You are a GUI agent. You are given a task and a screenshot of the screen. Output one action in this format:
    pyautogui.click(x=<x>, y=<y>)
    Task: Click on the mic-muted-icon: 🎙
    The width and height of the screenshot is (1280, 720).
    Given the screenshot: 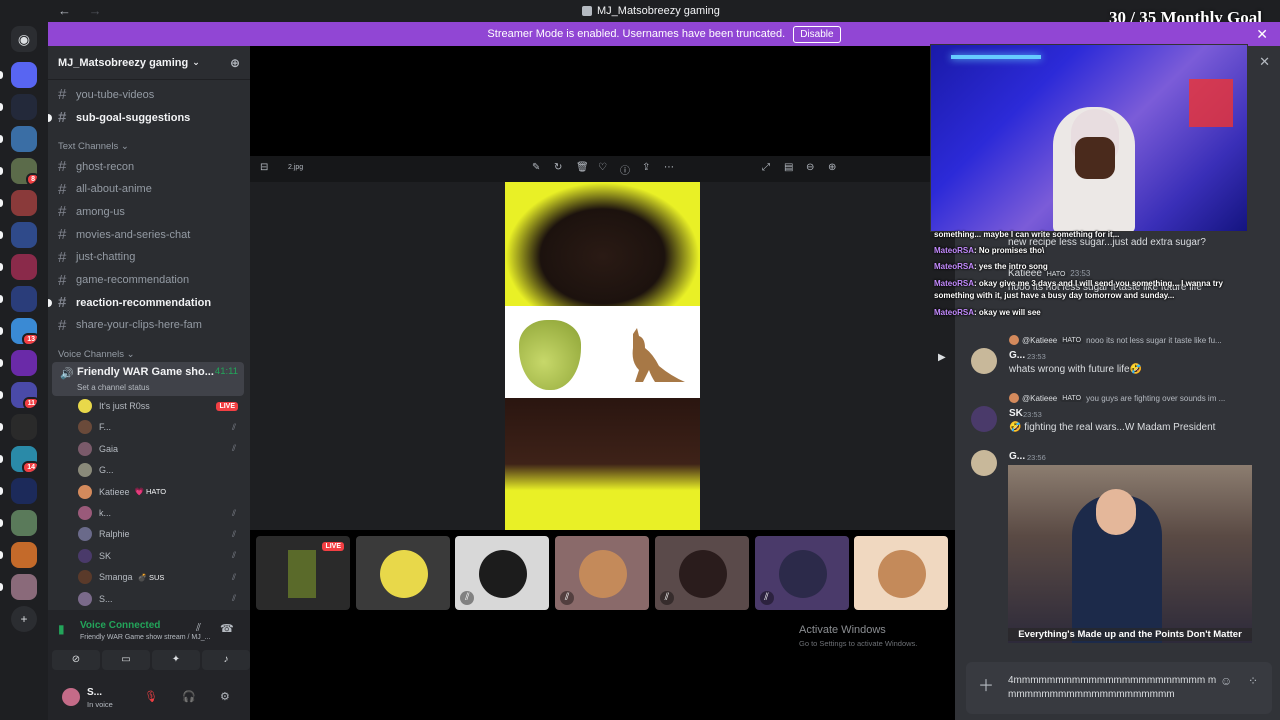 What is the action you would take?
    pyautogui.click(x=151, y=696)
    